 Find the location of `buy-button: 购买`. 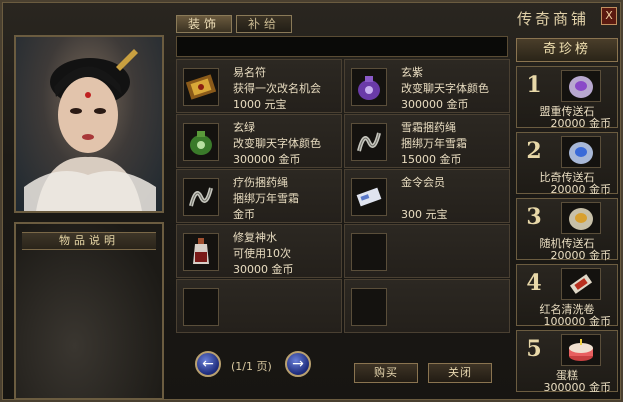

buy-button: 购买 is located at coordinates (386, 373).